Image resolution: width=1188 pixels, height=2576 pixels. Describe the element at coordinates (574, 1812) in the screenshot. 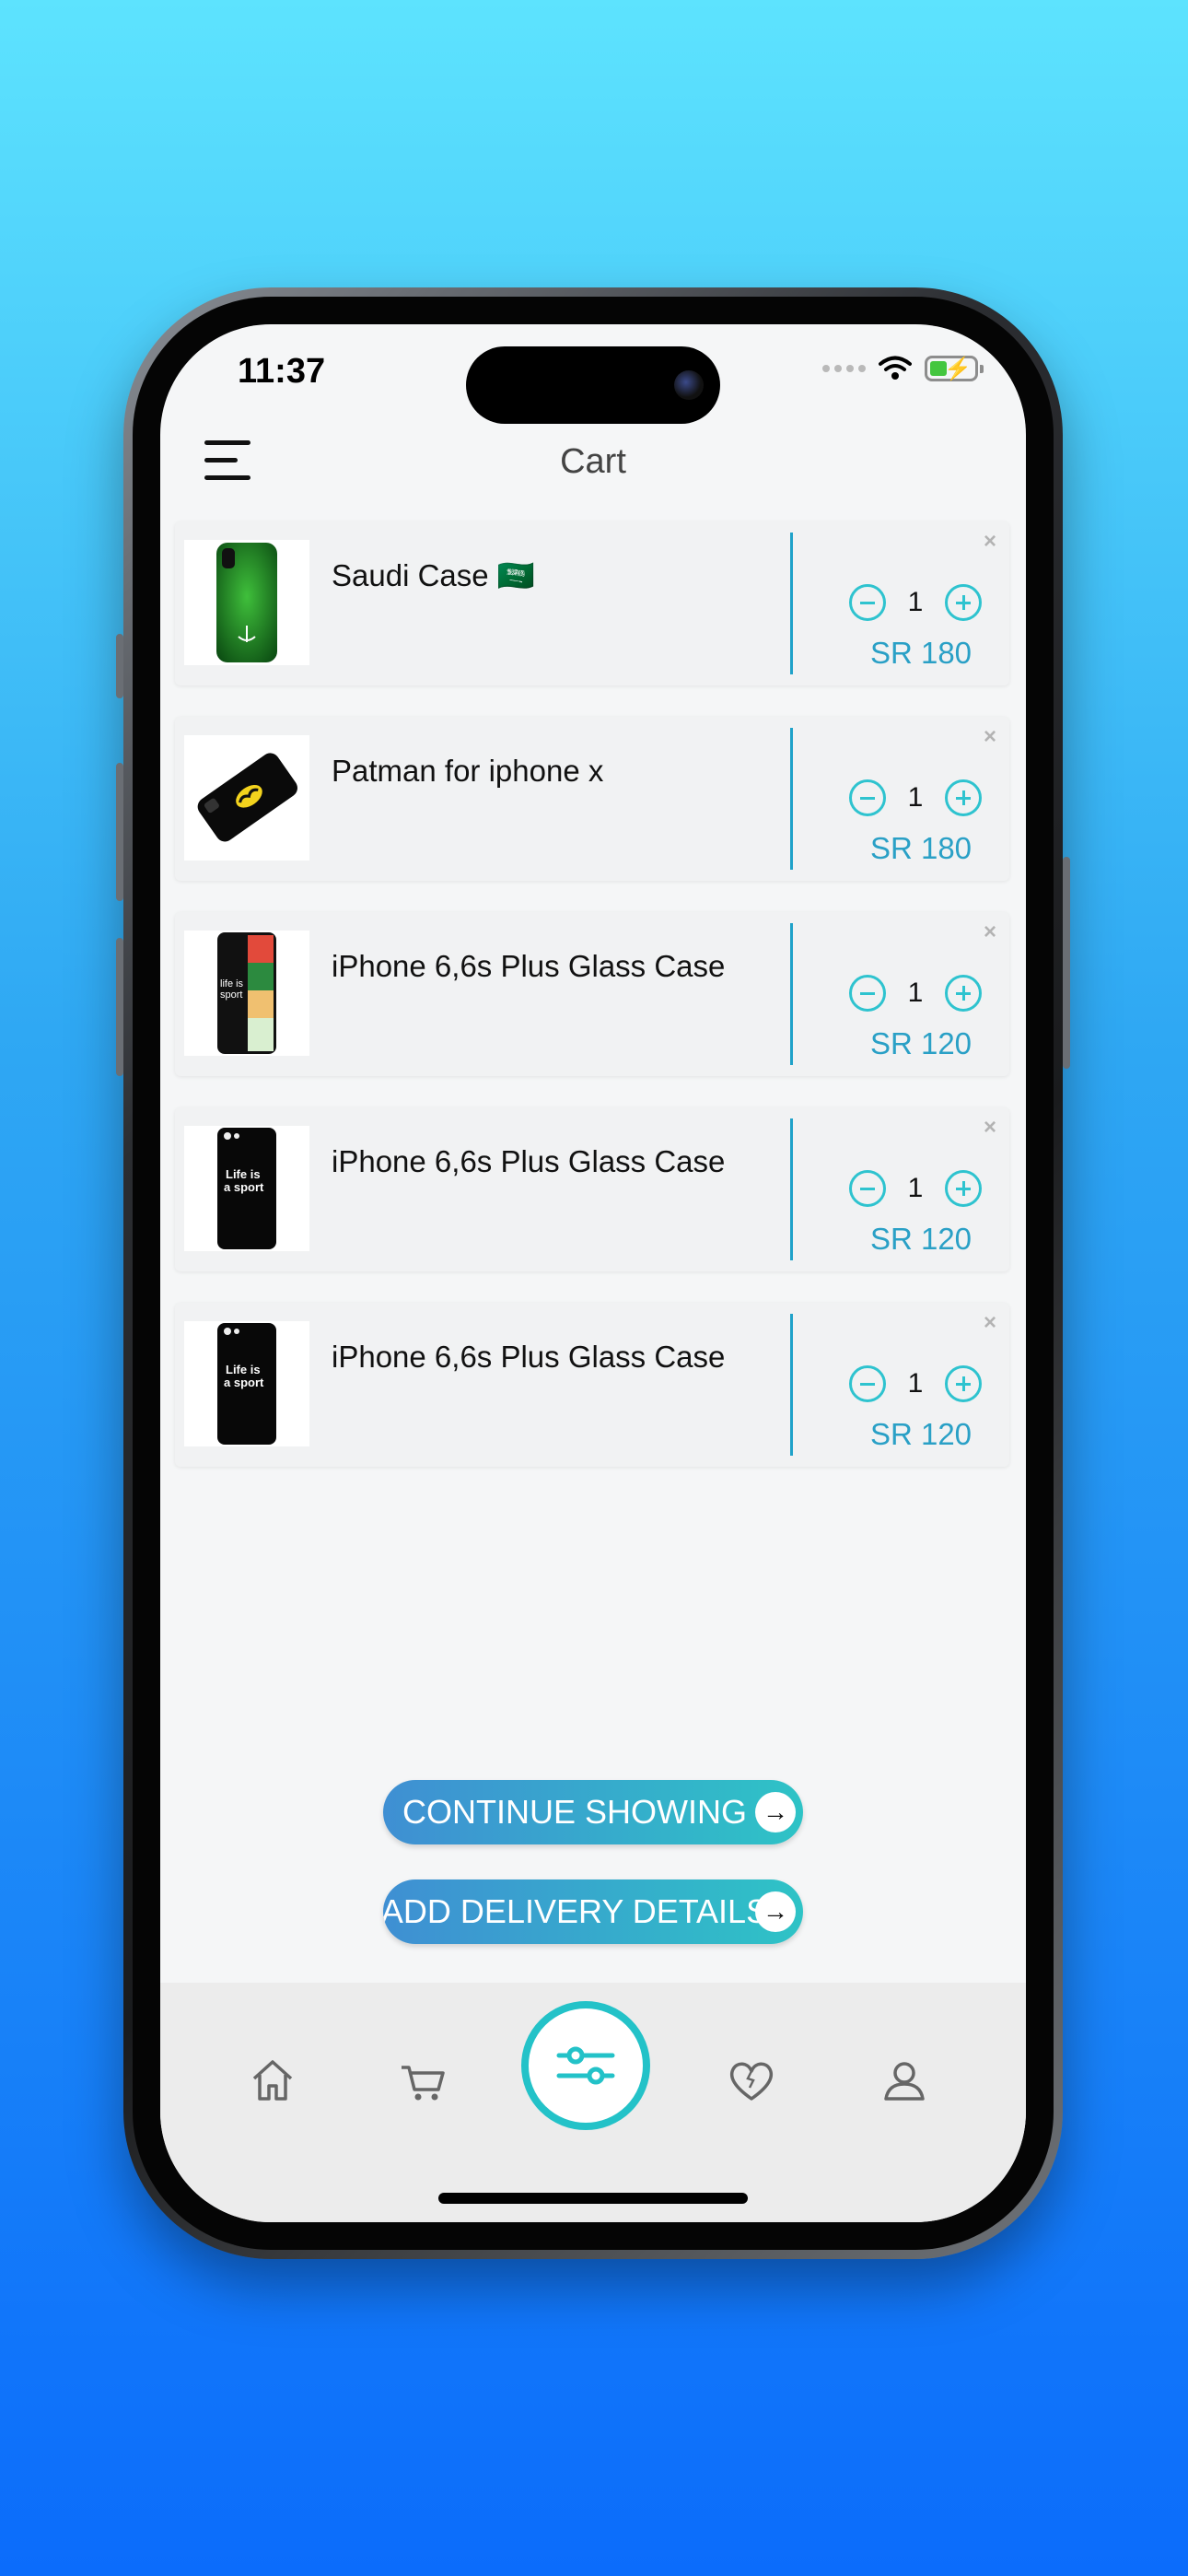

I see `continue-showing-label: CONTINUE SHOWING` at that location.